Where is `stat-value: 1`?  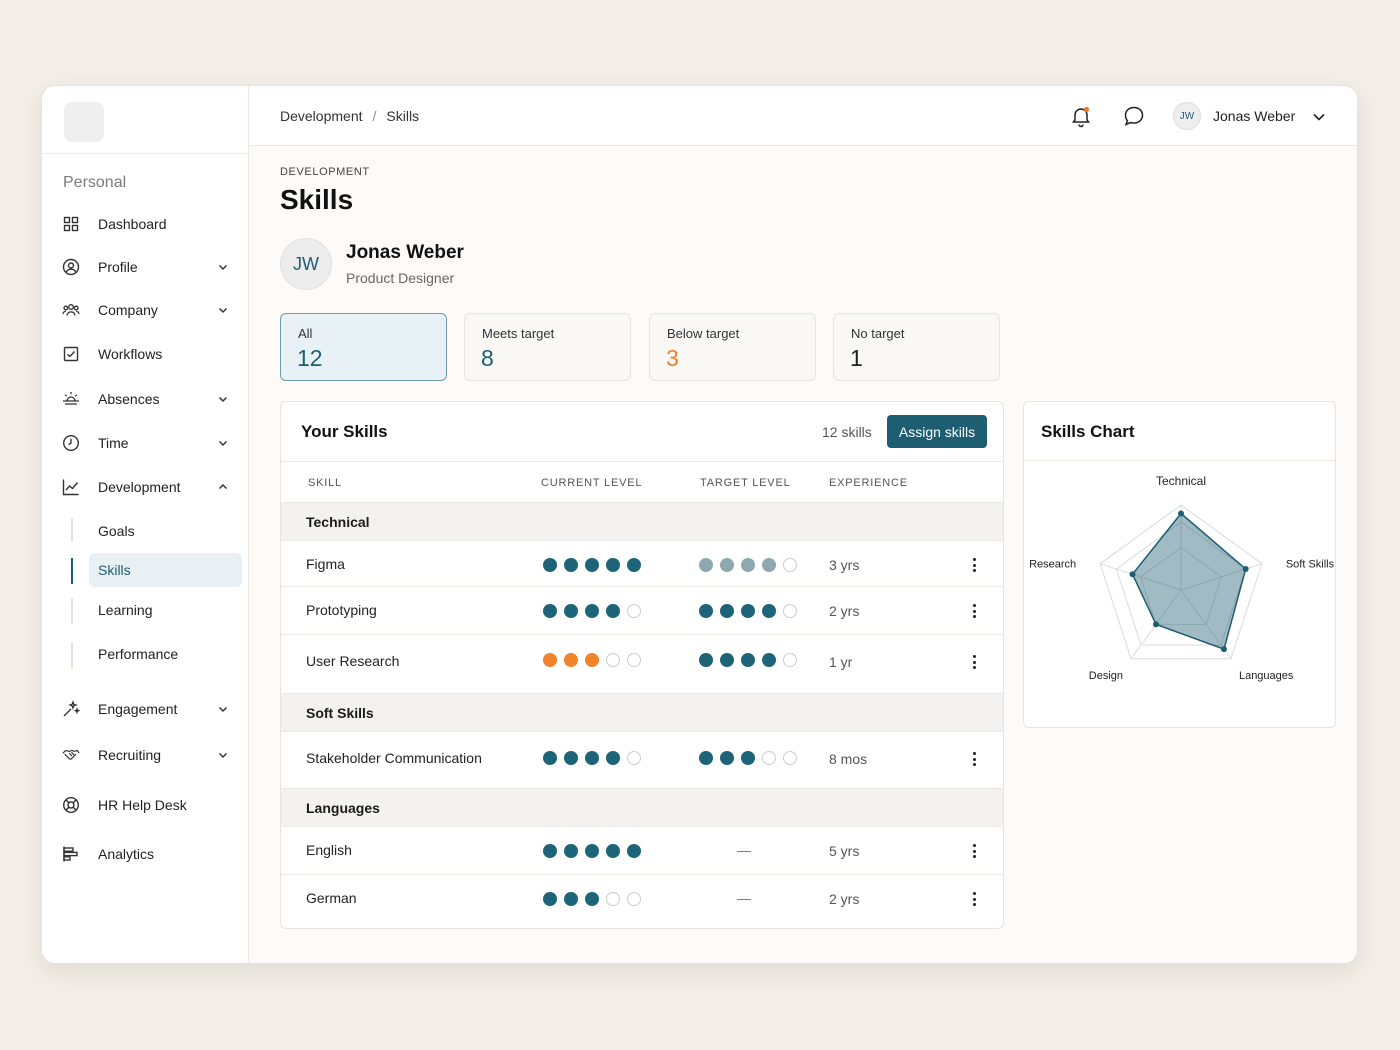
stat-value: 1 is located at coordinates (856, 358).